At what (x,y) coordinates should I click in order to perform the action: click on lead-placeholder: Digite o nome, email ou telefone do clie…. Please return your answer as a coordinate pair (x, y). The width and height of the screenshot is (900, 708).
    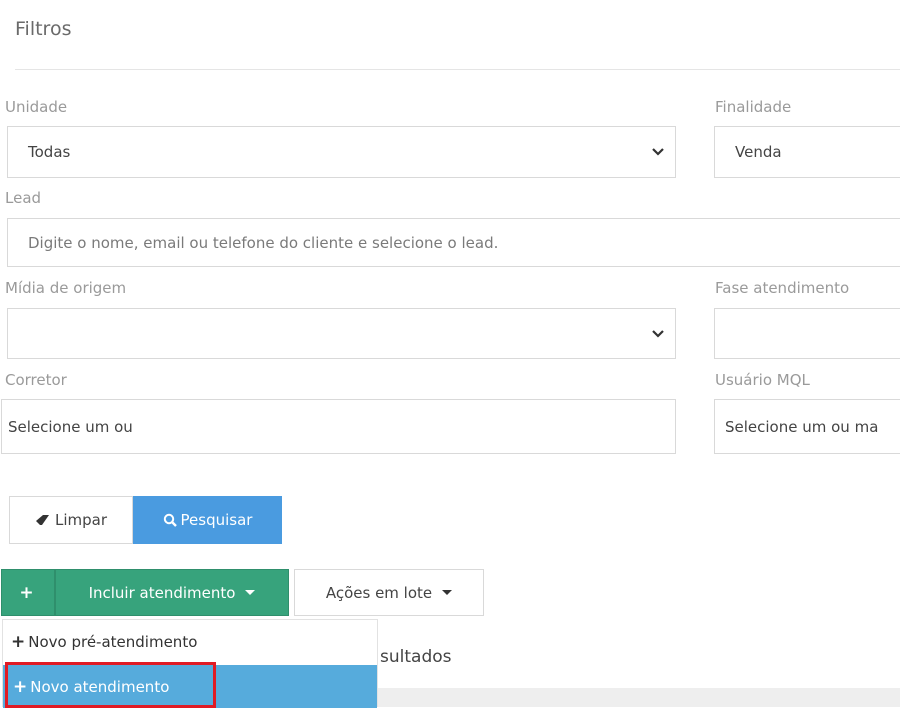
    Looking at the image, I should click on (263, 242).